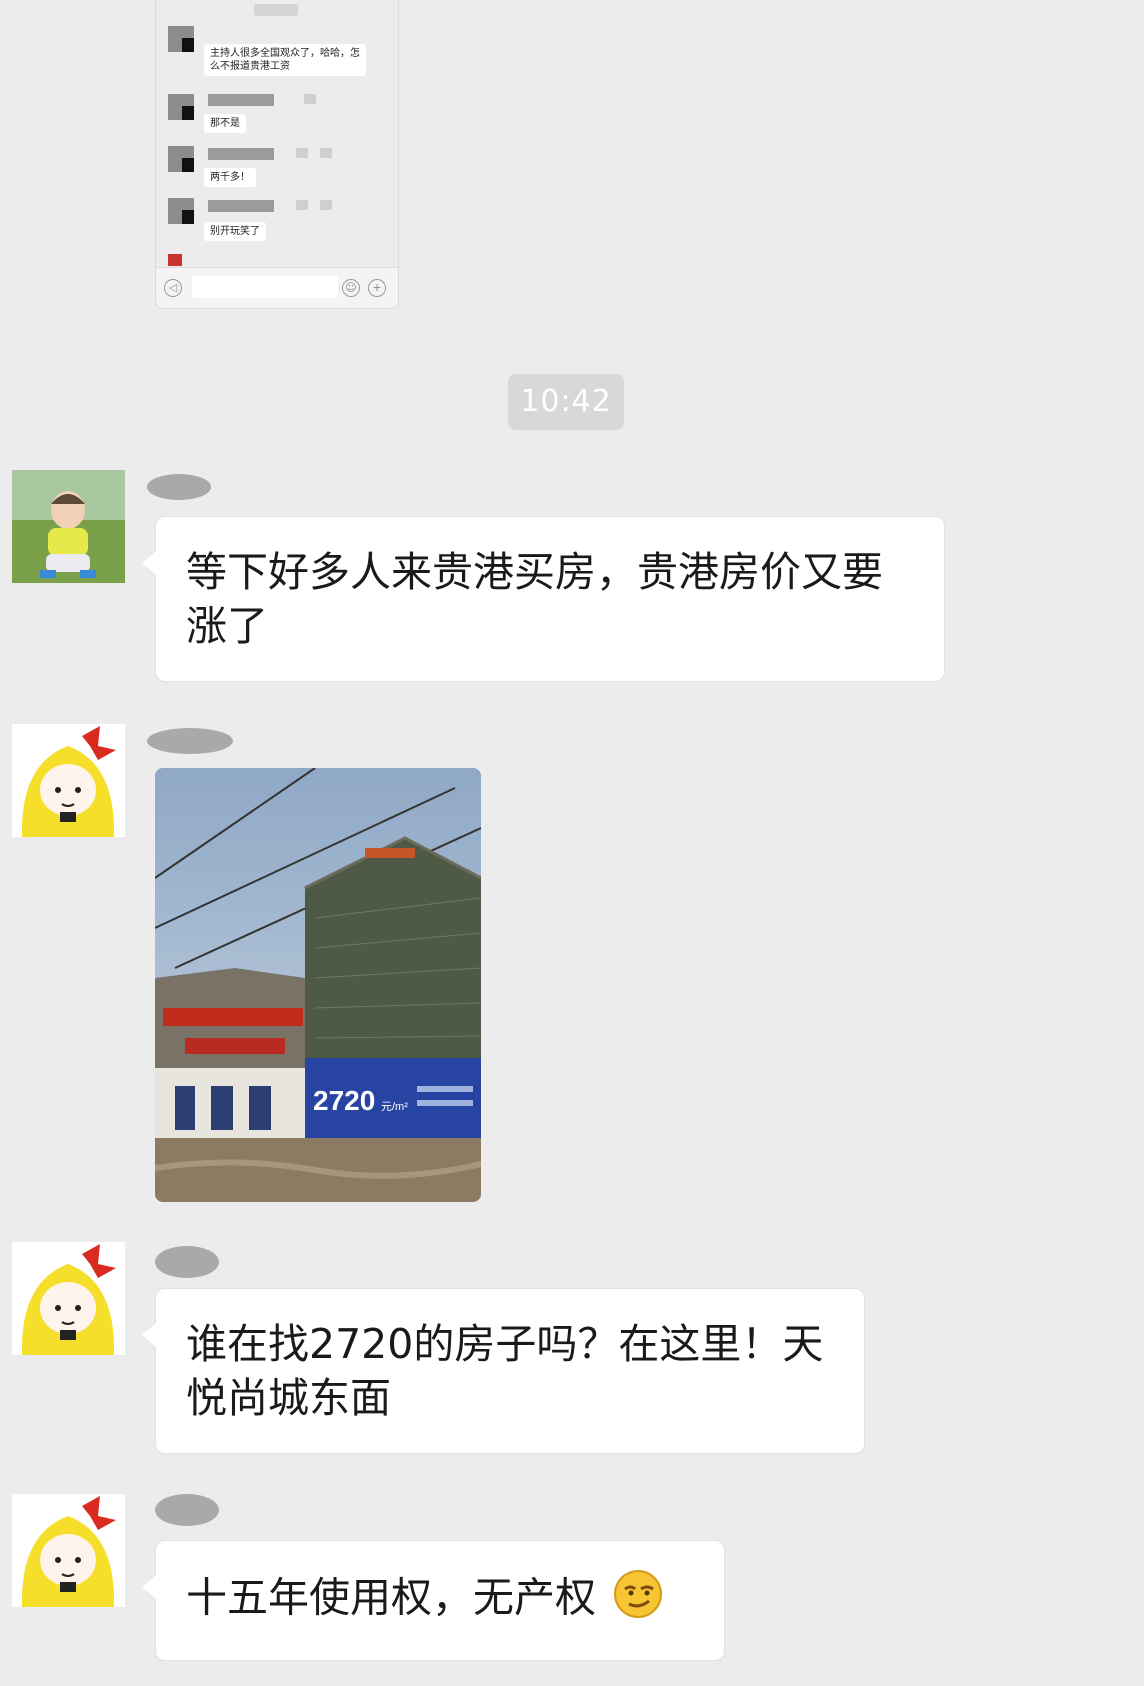  Describe the element at coordinates (638, 1600) in the screenshot. I see `smirk-emoji-icon` at that location.